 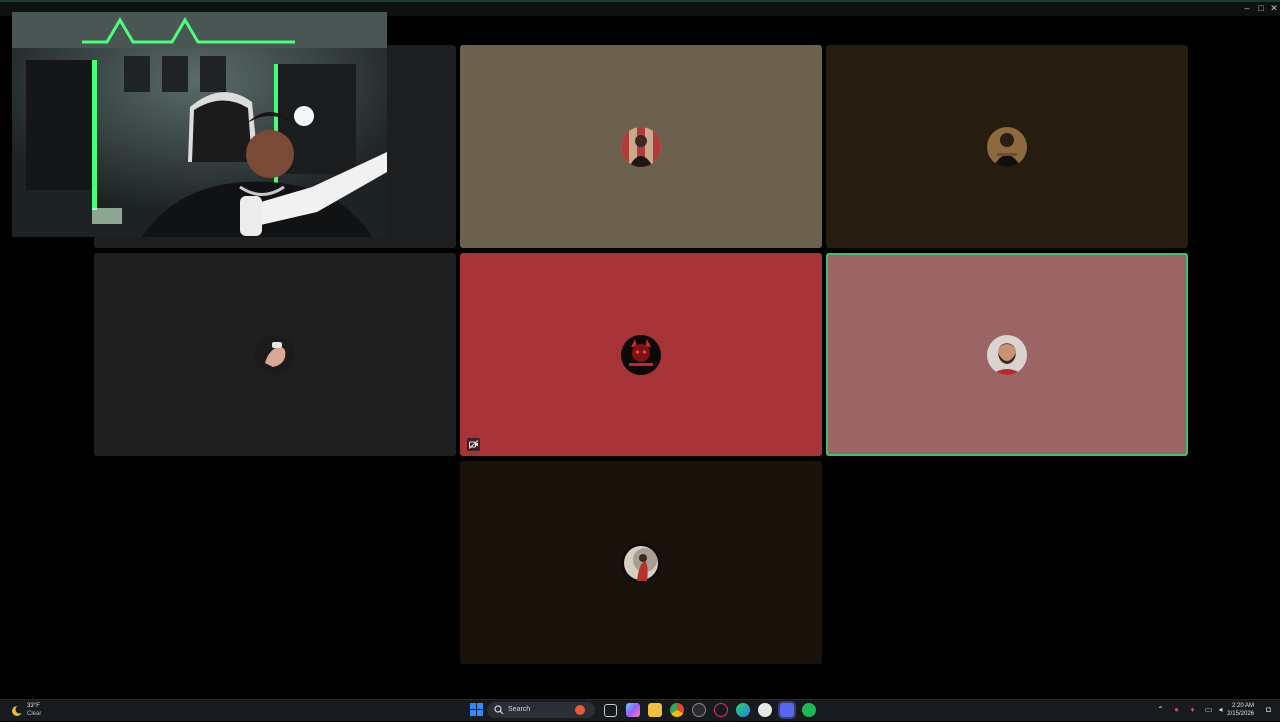 What do you see at coordinates (1220, 709) in the screenshot?
I see `volume-icon: ◂` at bounding box center [1220, 709].